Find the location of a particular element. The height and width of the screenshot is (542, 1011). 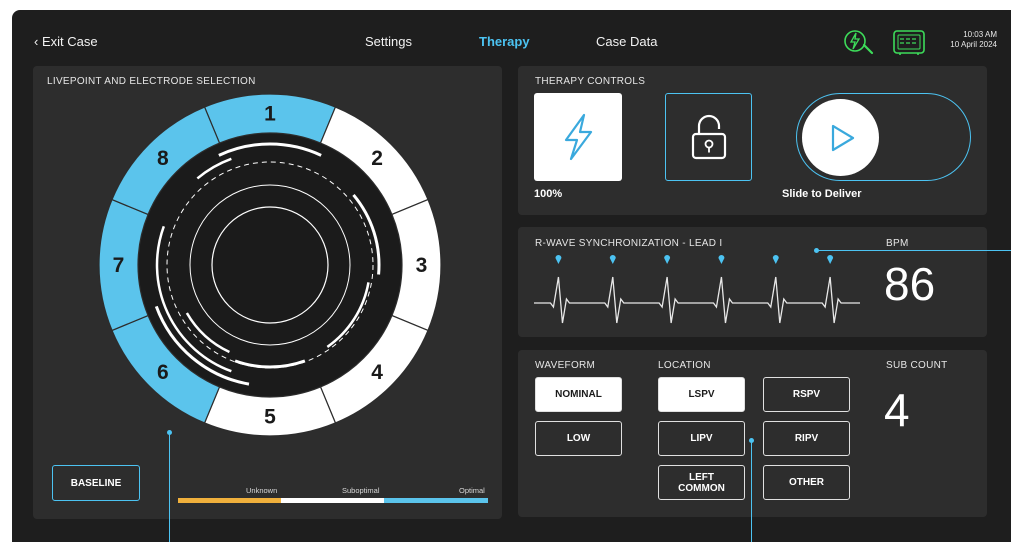

energy-button is located at coordinates (578, 137).